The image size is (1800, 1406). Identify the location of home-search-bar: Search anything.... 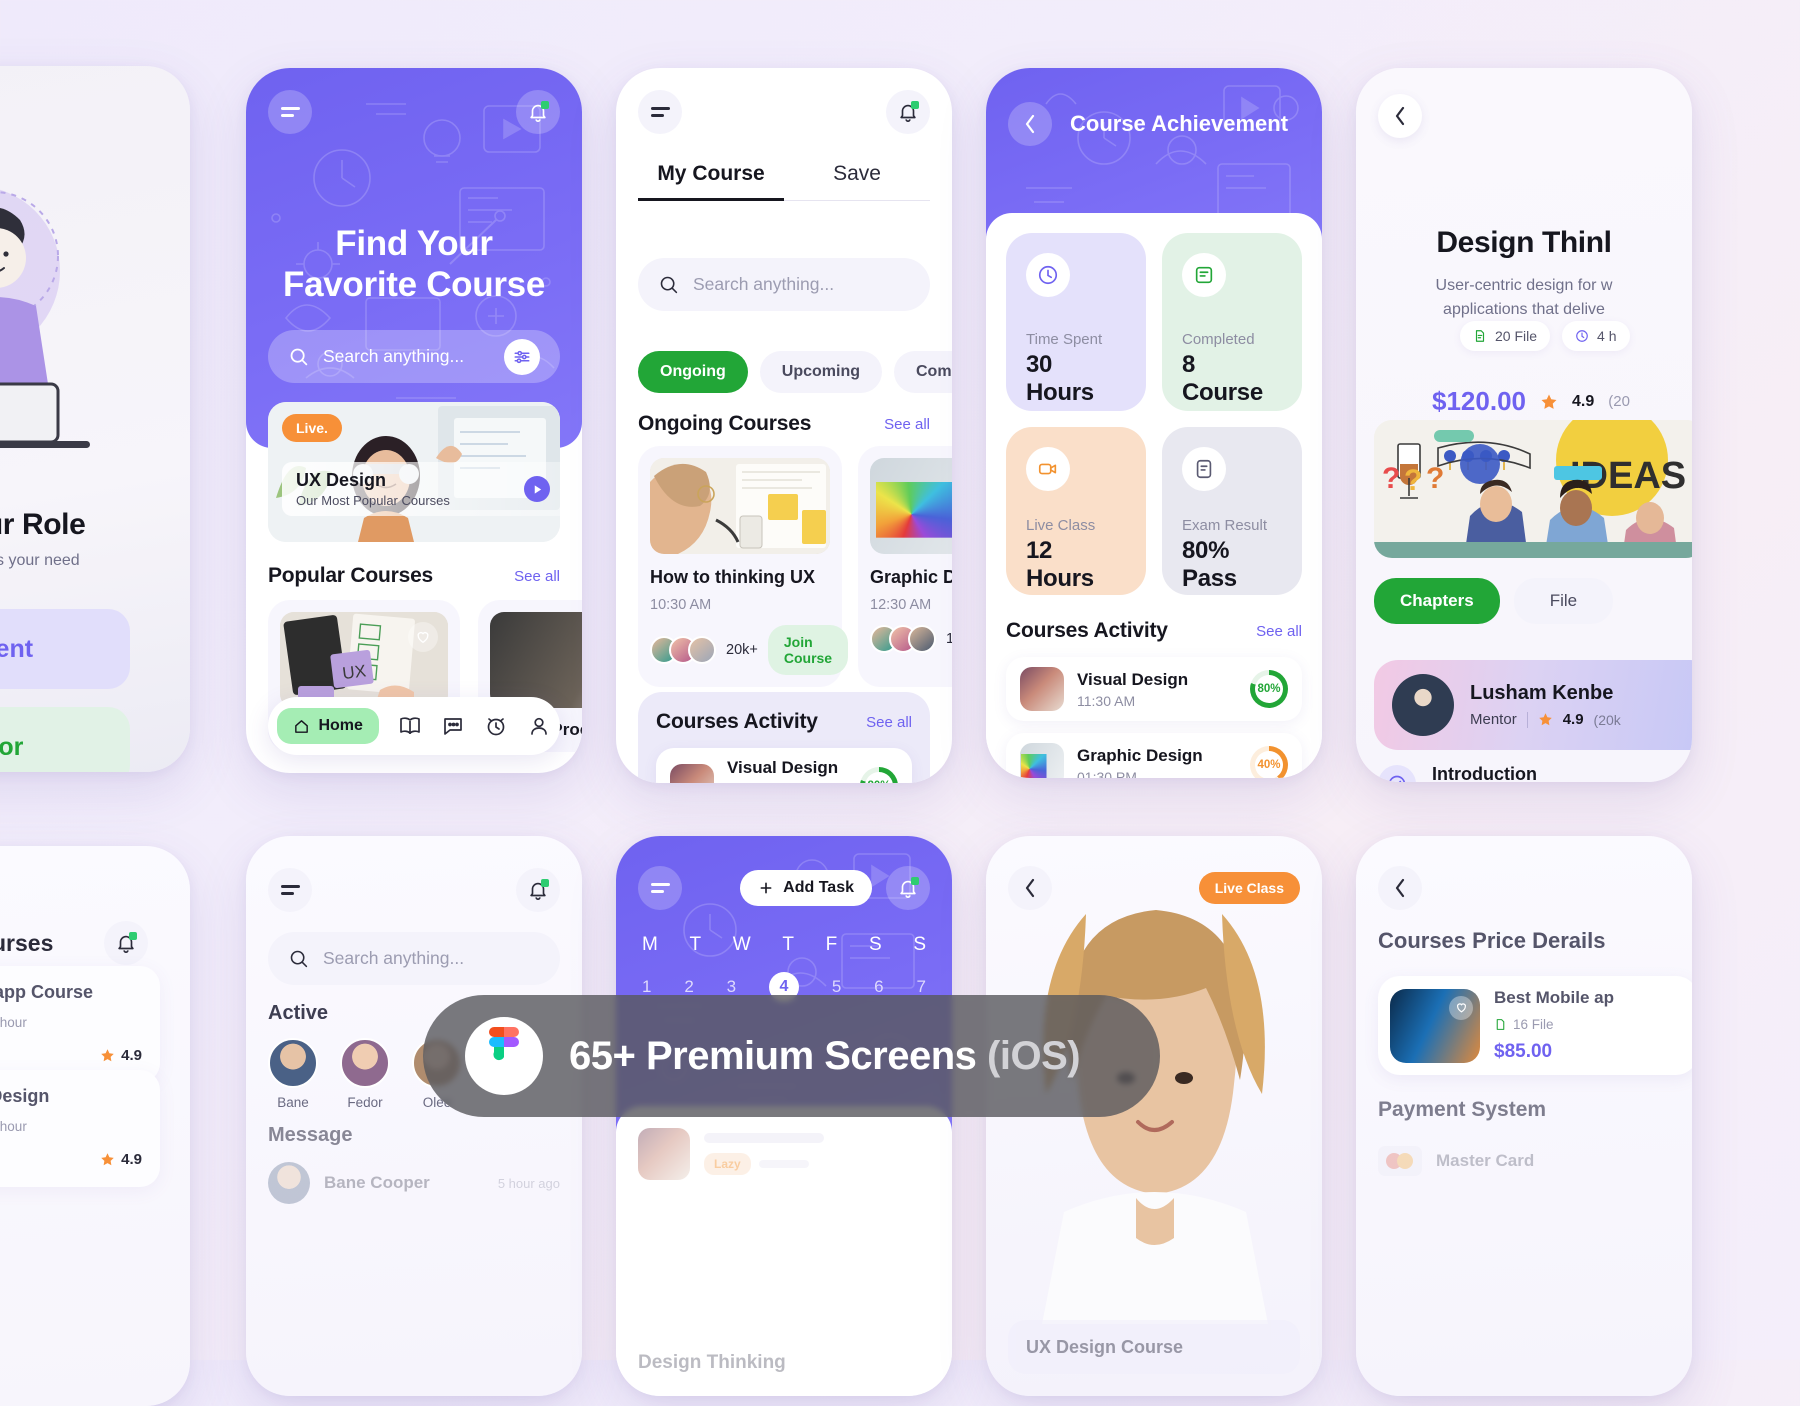
(414, 356).